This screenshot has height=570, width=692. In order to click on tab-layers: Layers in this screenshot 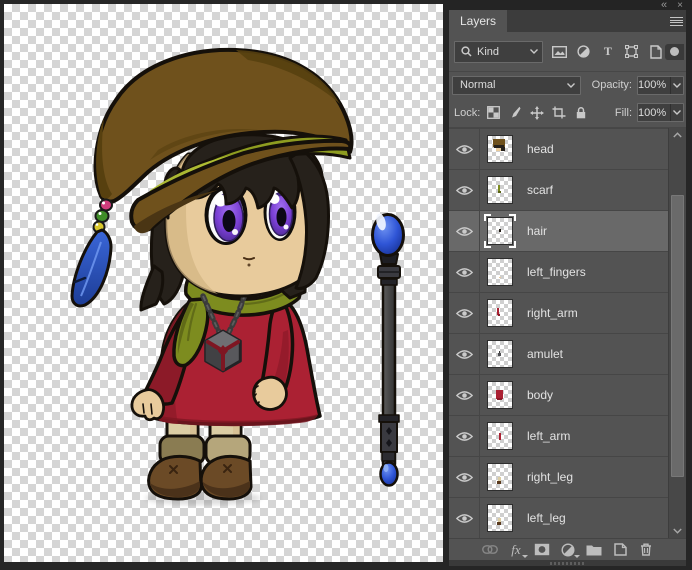, I will do `click(478, 21)`.